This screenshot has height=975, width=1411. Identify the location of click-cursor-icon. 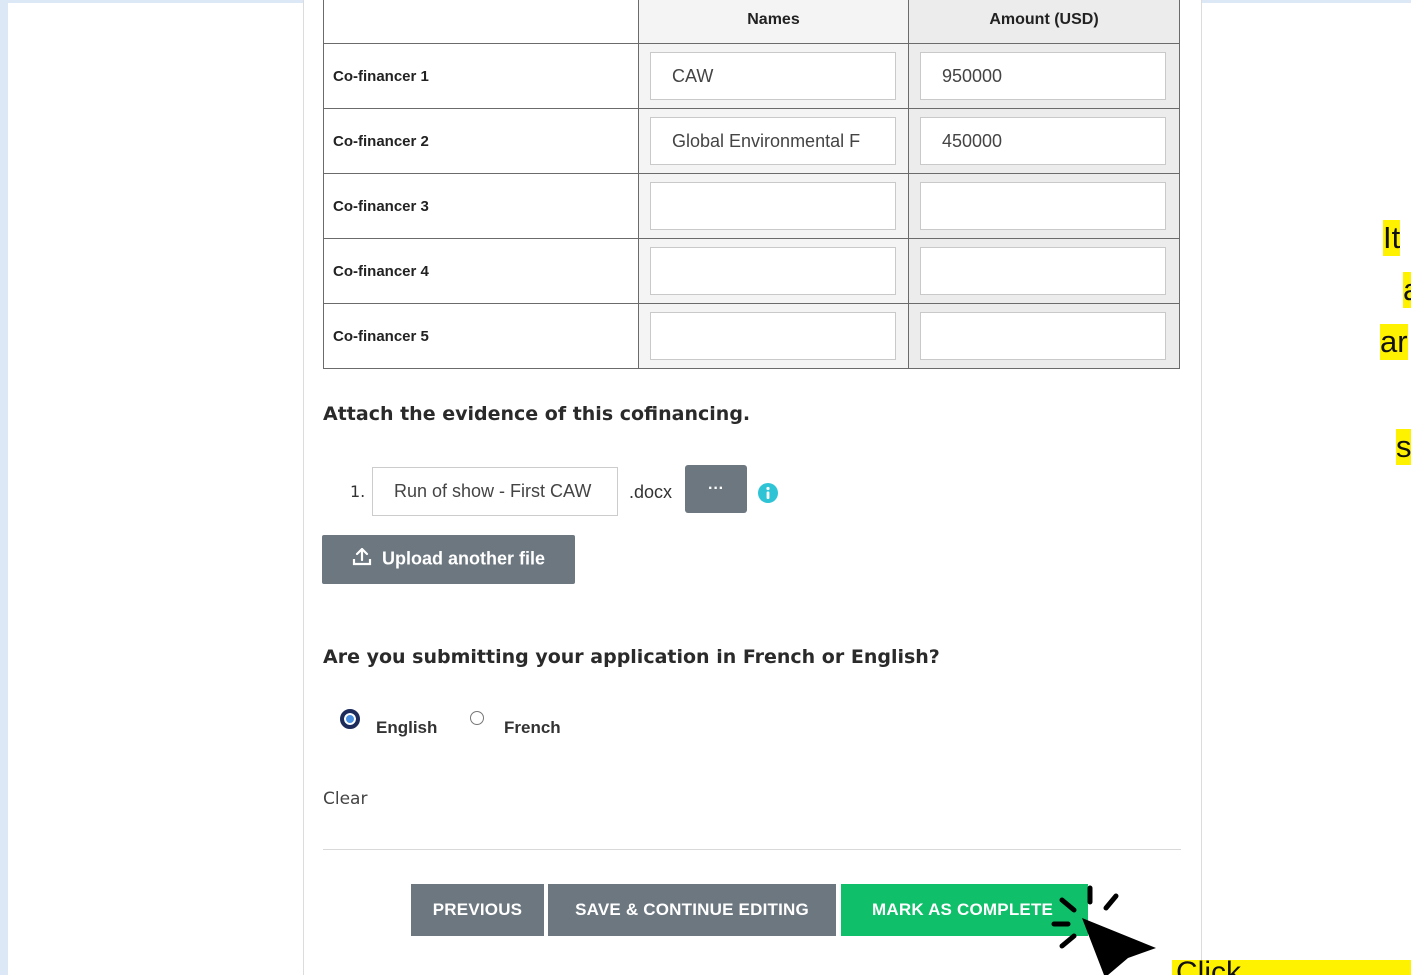
(1103, 930).